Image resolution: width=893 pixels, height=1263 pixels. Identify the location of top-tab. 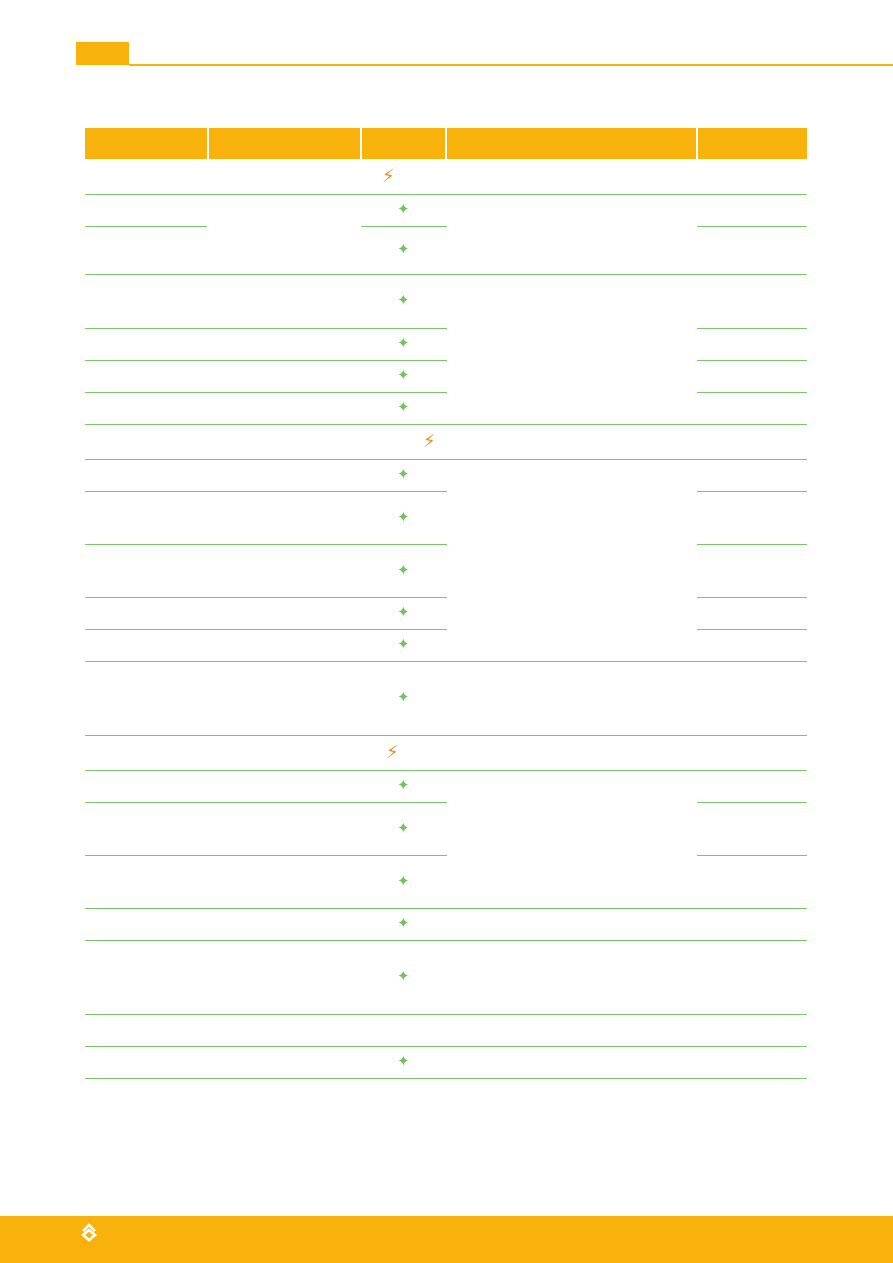
(102, 53).